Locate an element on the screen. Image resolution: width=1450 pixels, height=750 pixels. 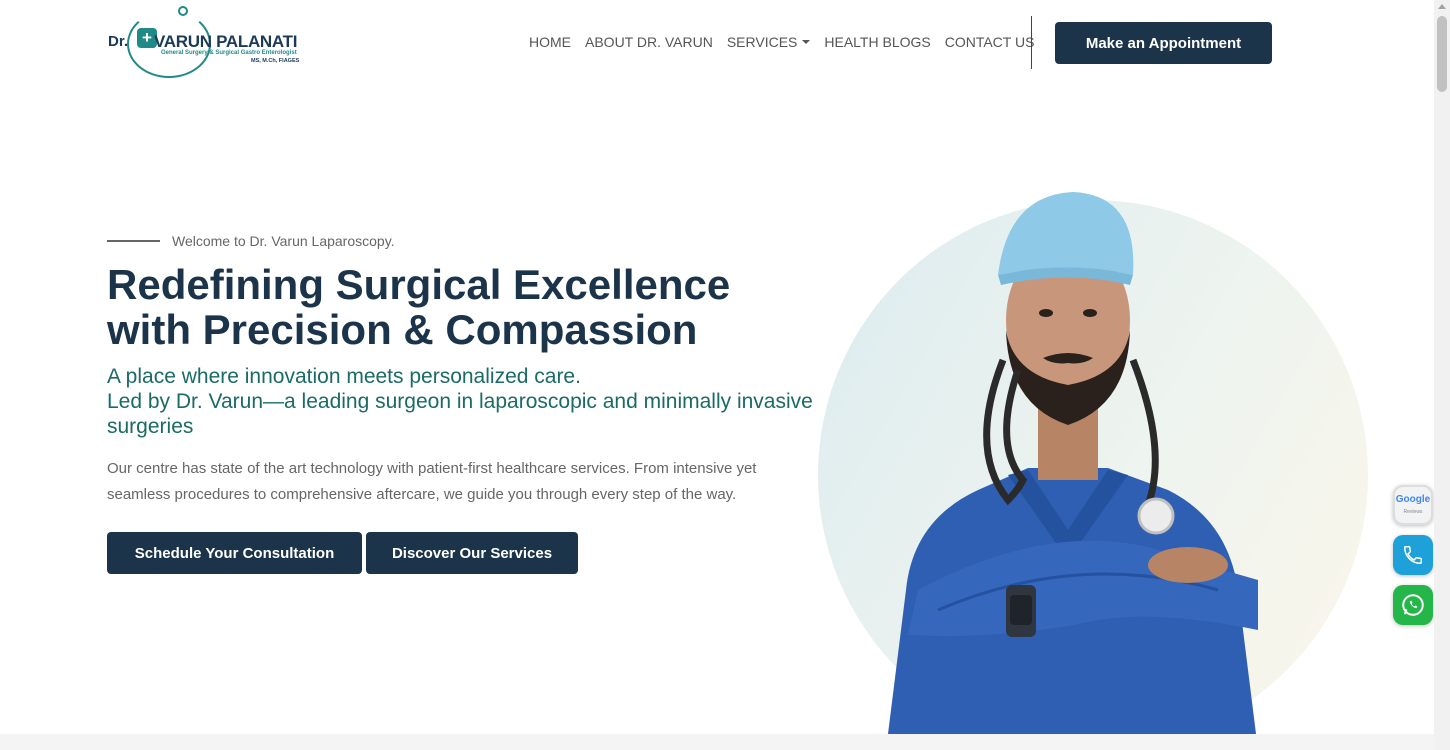
next-section-edge is located at coordinates (717, 742).